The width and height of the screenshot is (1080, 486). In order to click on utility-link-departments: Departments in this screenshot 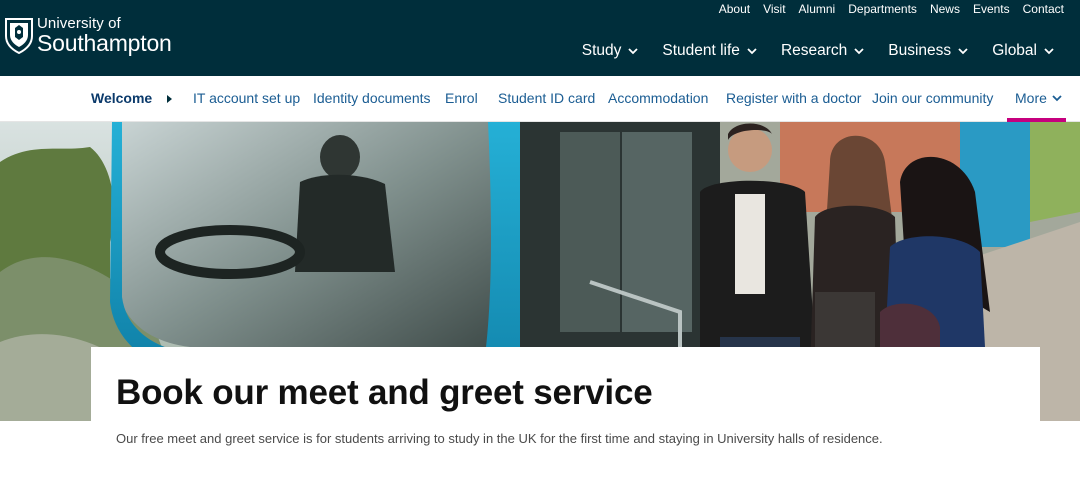, I will do `click(882, 9)`.